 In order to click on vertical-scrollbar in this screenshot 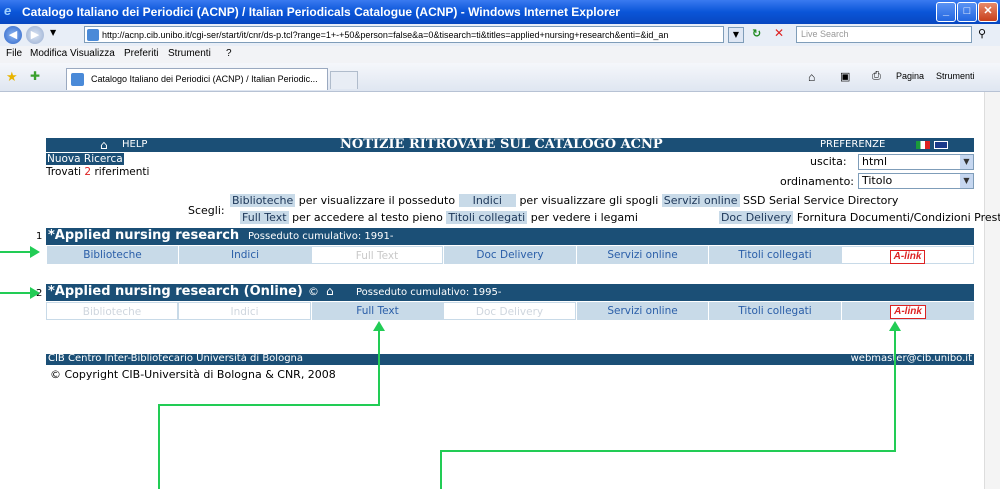, I will do `click(992, 290)`.